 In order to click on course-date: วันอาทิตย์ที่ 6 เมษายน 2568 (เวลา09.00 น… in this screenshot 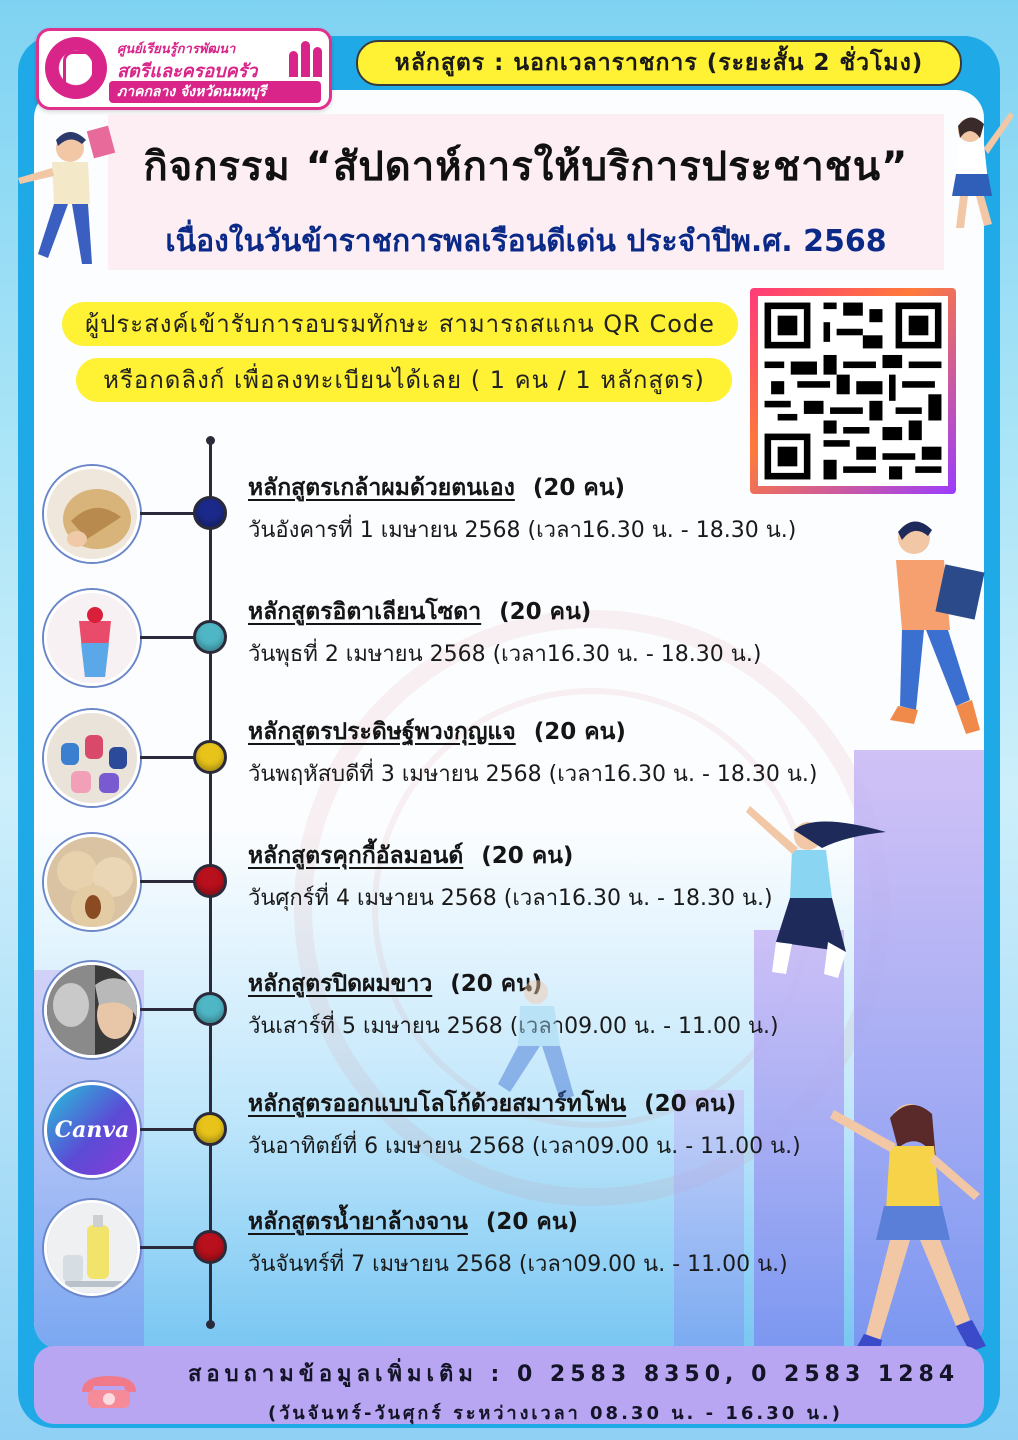, I will do `click(524, 1146)`.